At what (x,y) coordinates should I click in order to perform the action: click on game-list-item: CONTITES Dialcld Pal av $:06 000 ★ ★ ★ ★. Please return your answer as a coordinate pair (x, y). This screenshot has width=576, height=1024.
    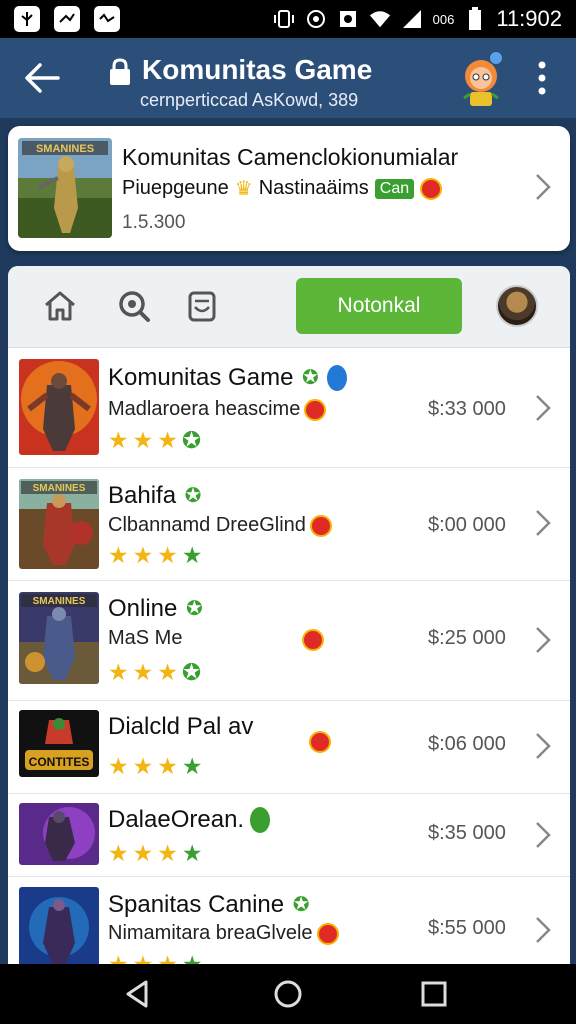
    Looking at the image, I should click on (289, 747).